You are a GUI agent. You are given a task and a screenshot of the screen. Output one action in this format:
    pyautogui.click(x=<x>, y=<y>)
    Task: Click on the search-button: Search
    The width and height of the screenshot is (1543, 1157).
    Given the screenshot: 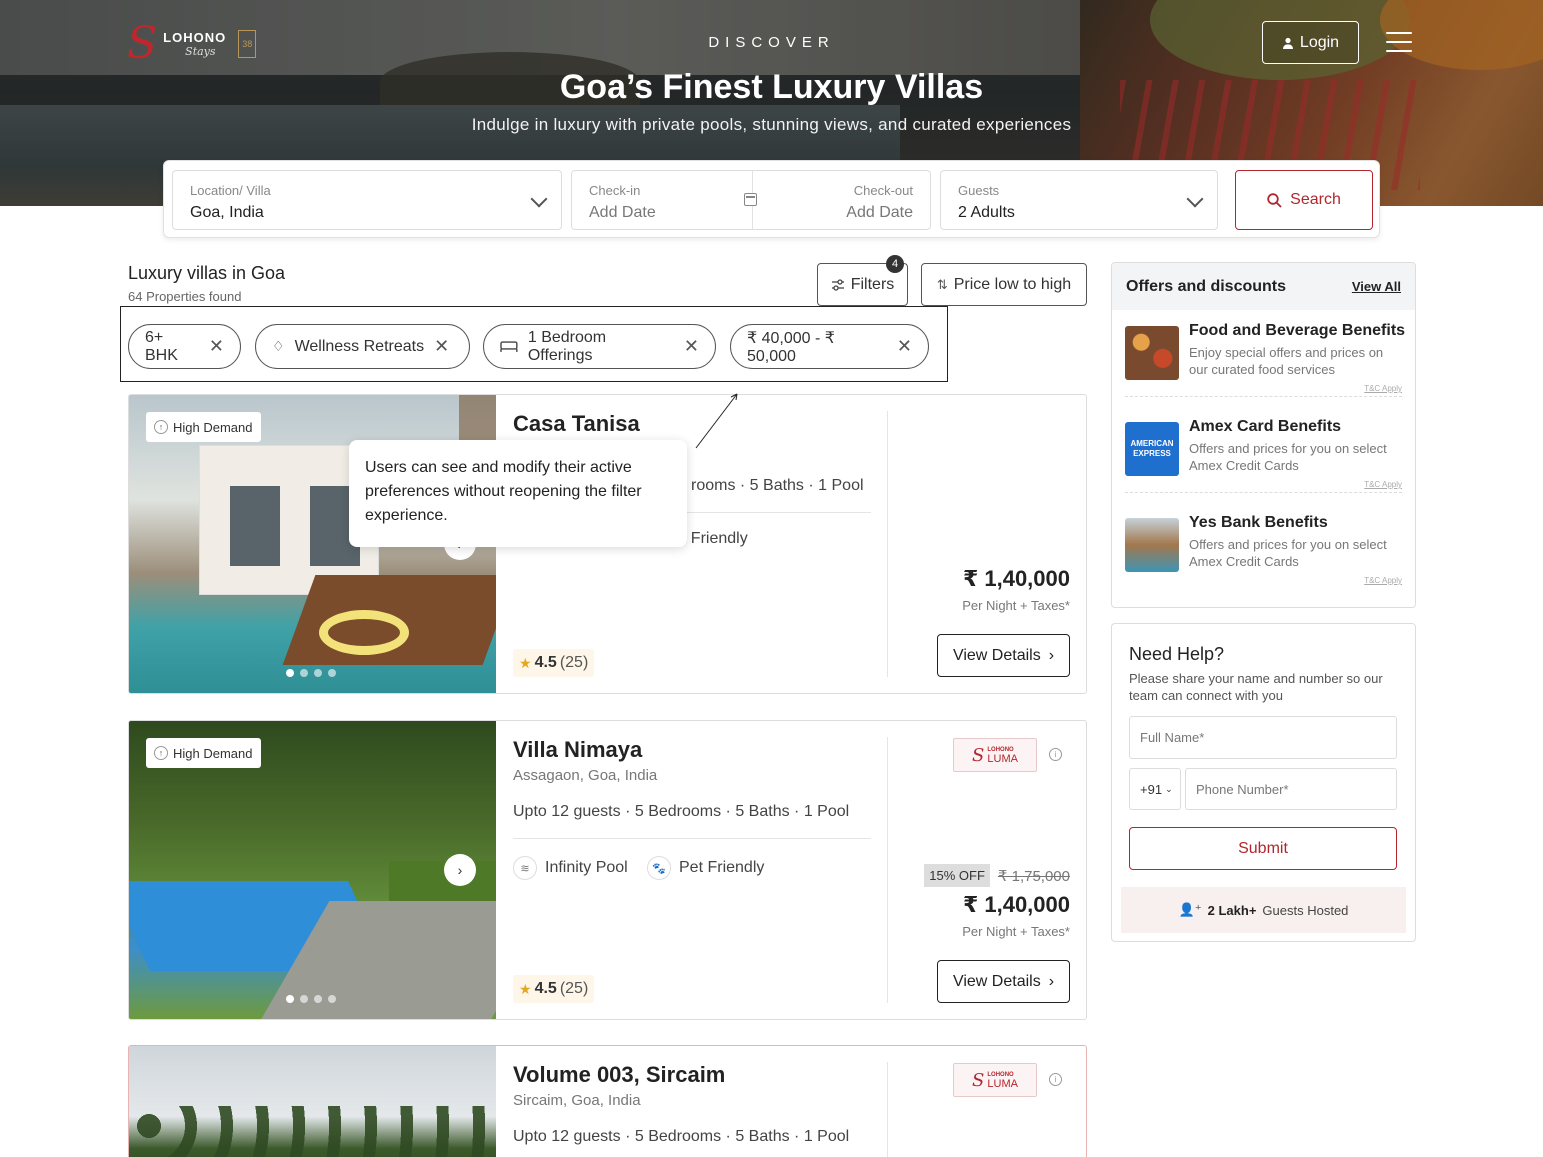 What is the action you would take?
    pyautogui.click(x=1304, y=200)
    